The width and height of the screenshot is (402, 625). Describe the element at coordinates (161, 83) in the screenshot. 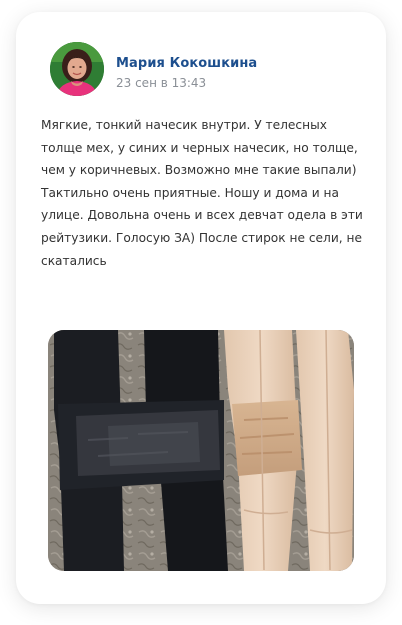

I see `review-date: 23 сен в 13:43` at that location.